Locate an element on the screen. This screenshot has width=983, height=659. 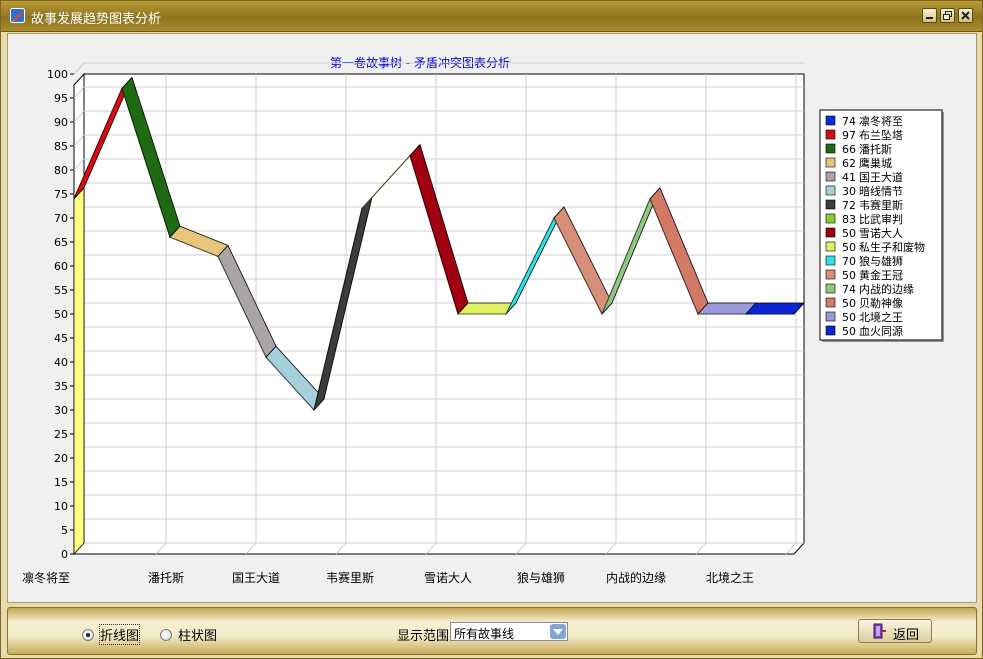
legend-label: 鹰巢城 is located at coordinates (875, 163).